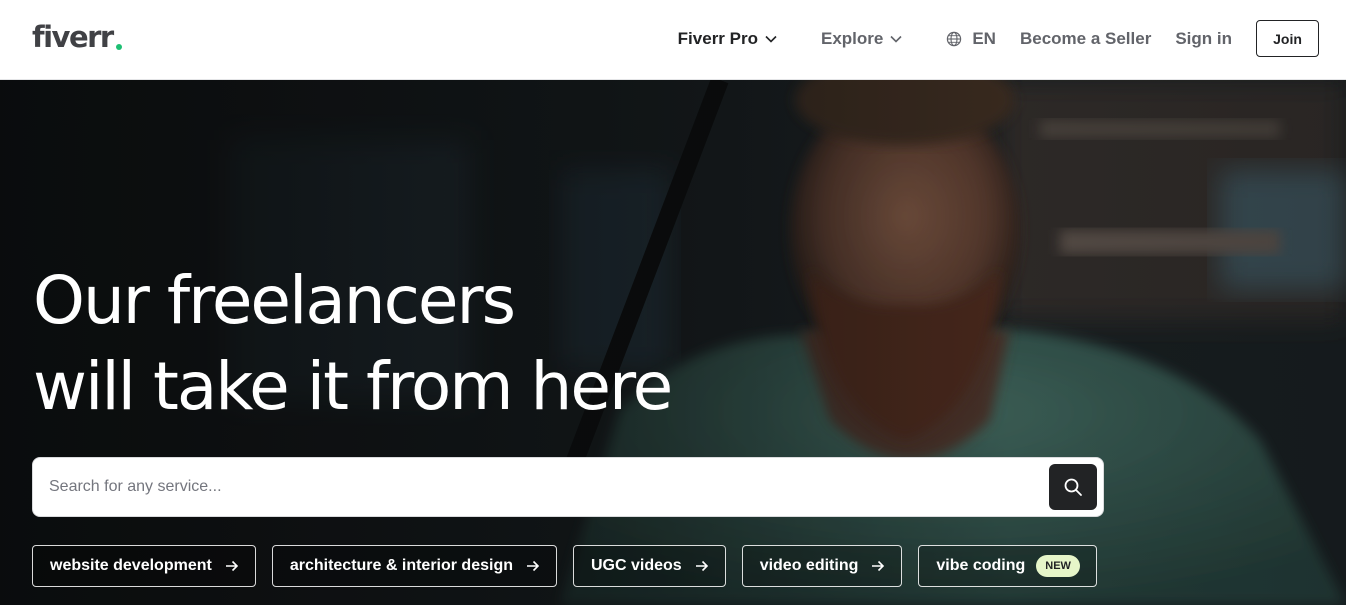 The image size is (1346, 605). I want to click on chip-ugc-videos: UGC videos, so click(649, 566).